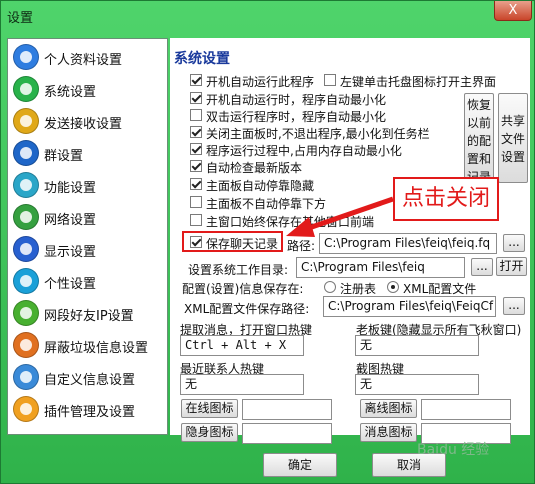 The image size is (535, 484). What do you see at coordinates (26, 377) in the screenshot?
I see `custom-info-icon` at bounding box center [26, 377].